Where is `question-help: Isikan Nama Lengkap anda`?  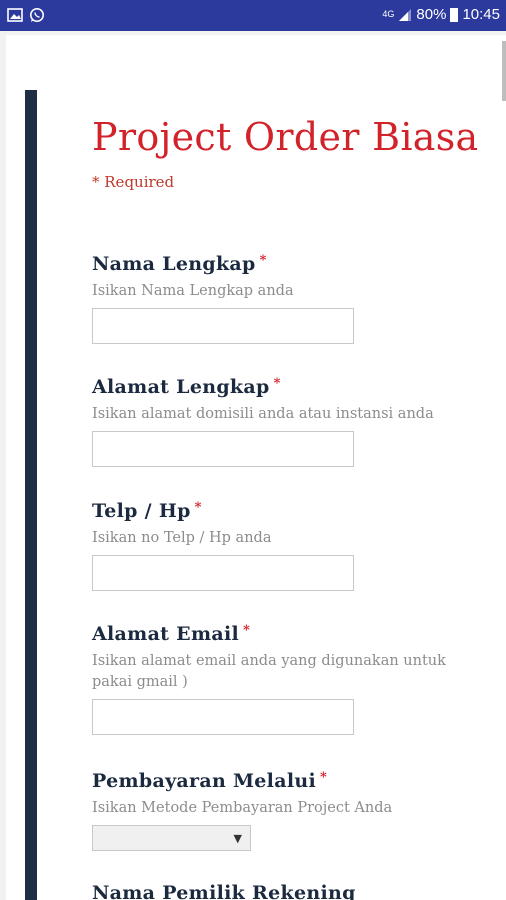 question-help: Isikan Nama Lengkap anda is located at coordinates (193, 291).